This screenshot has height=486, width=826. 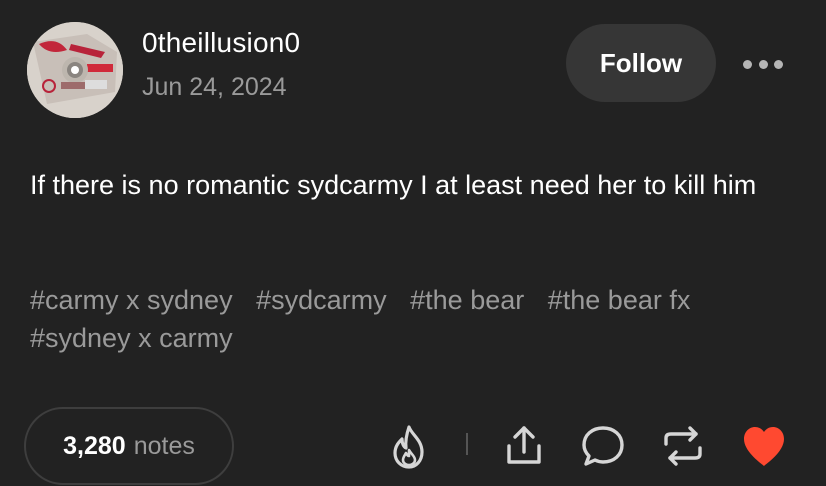 What do you see at coordinates (214, 87) in the screenshot?
I see `post-date: Jun 24, 2024` at bounding box center [214, 87].